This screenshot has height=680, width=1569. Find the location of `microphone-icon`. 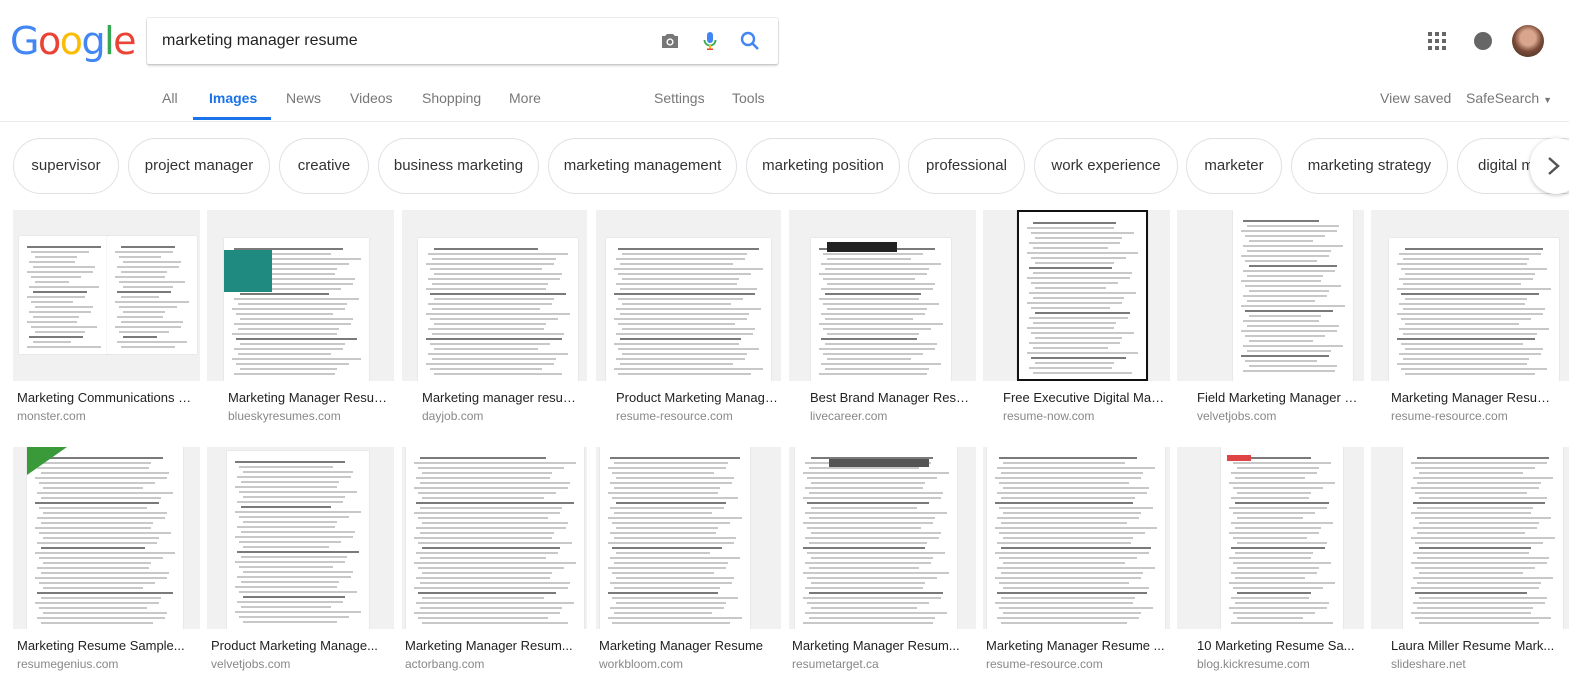

microphone-icon is located at coordinates (710, 41).